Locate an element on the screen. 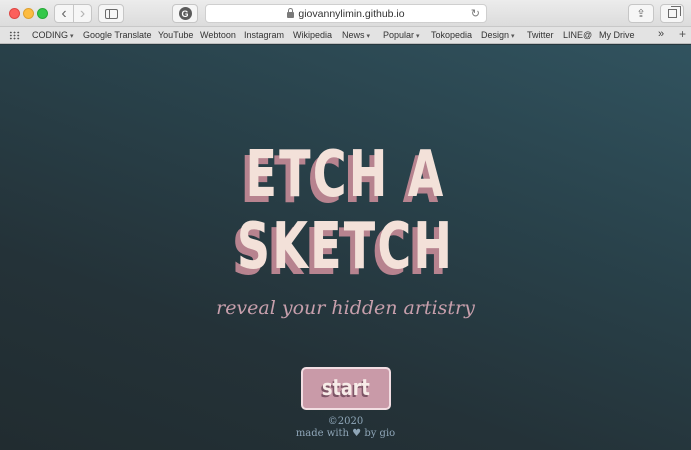 This screenshot has width=691, height=450. browser-titlebar: ‹ › G giovannylimin.github.io ↻ ⇪ is located at coordinates (345, 13).